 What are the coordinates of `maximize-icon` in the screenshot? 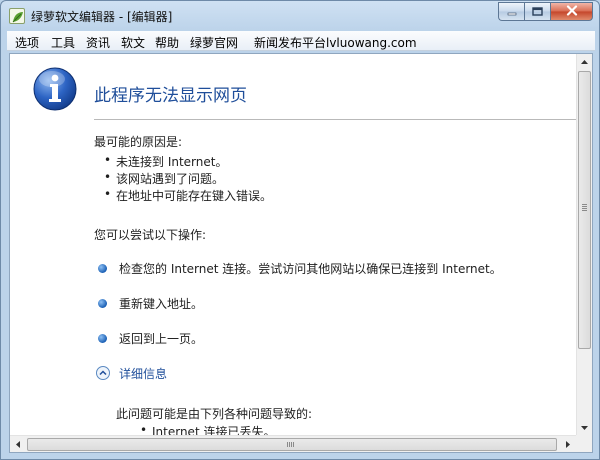 It's located at (537, 12).